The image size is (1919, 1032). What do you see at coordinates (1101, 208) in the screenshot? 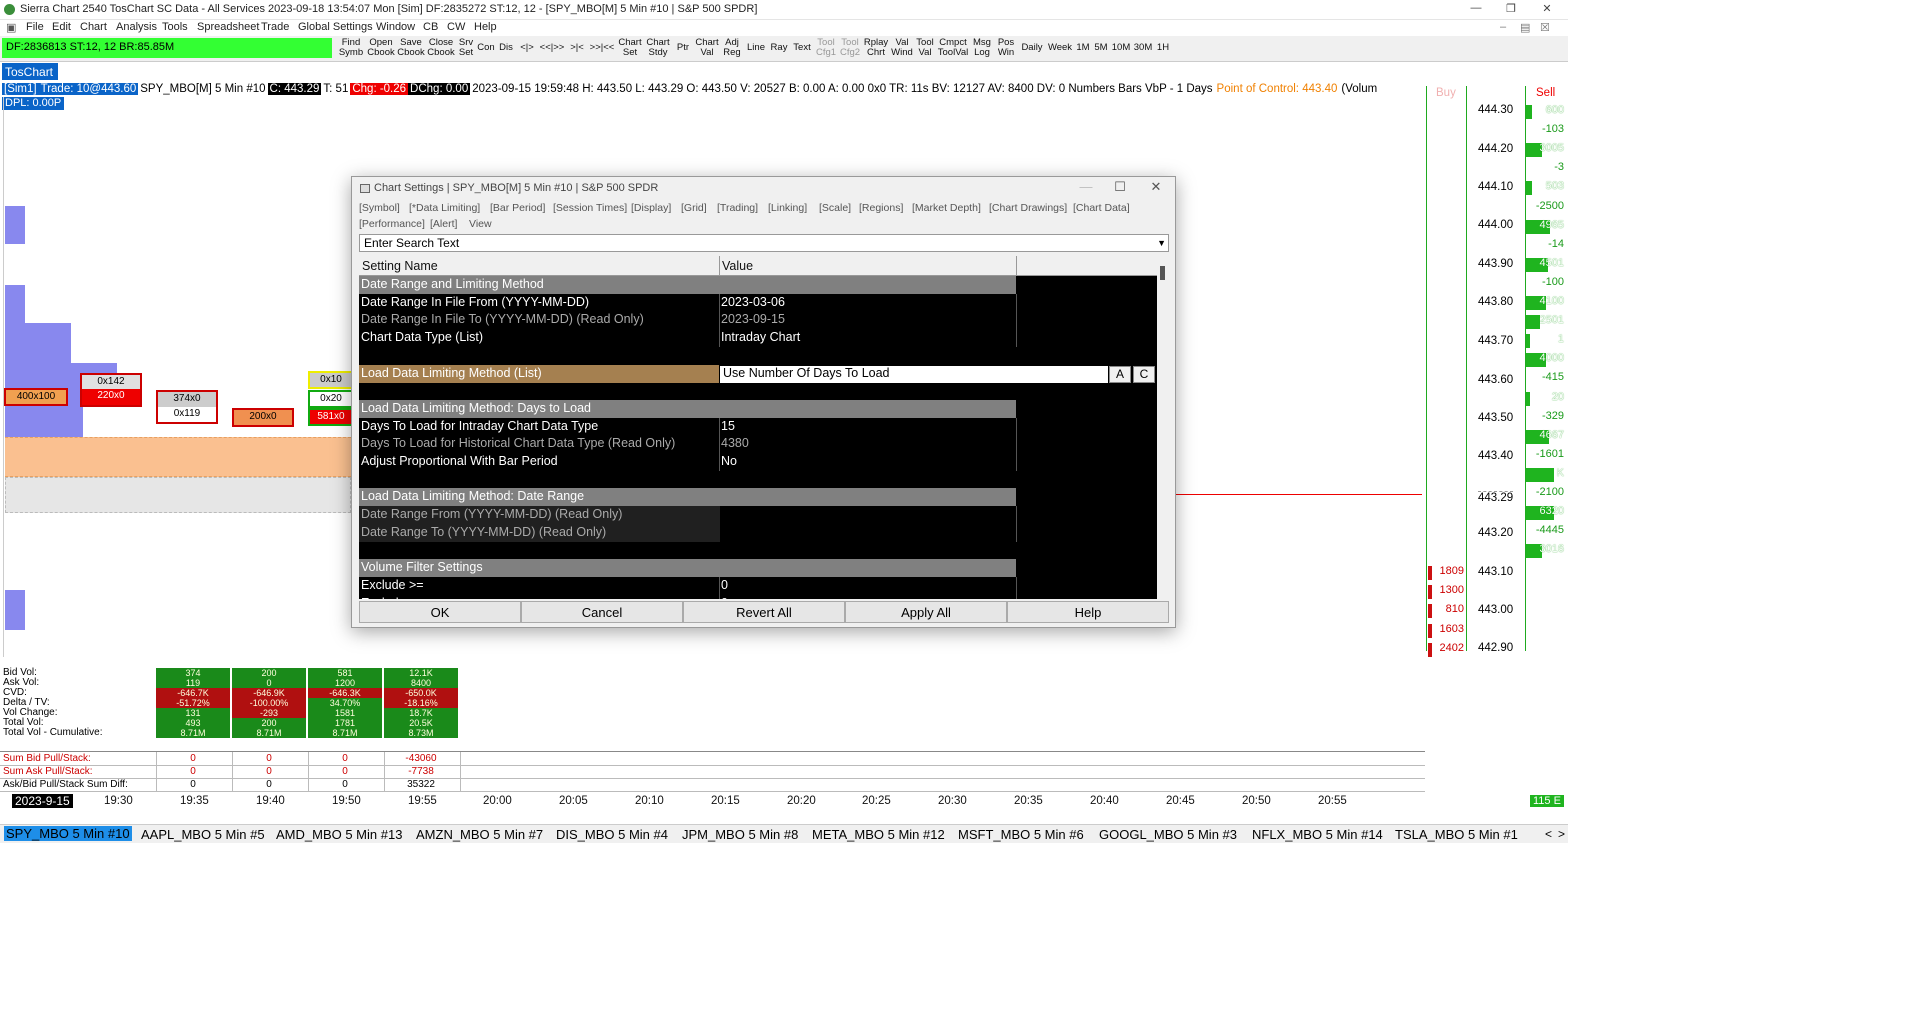
I see `dialog-tab: [Chart Data]` at bounding box center [1101, 208].